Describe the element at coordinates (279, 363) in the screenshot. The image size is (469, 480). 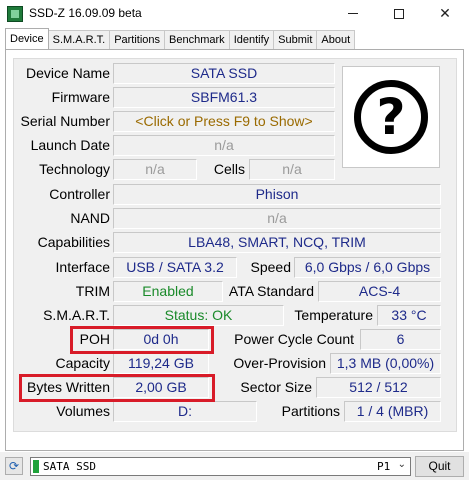
I see `over-provision-label: Over-Provision` at that location.